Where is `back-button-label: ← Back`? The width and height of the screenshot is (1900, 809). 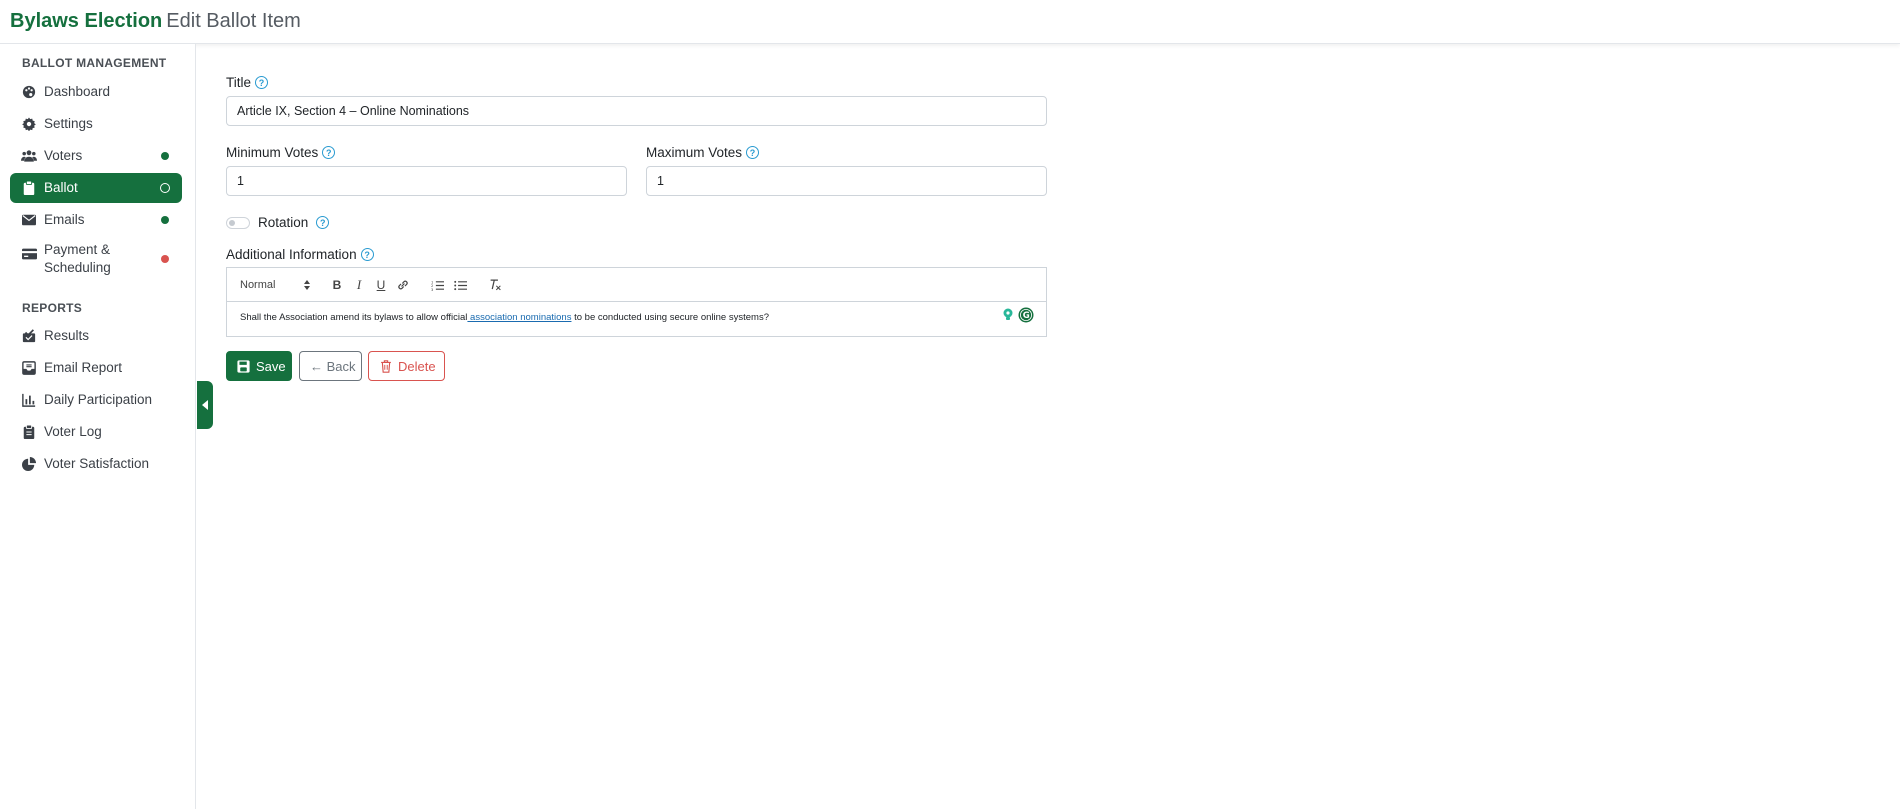 back-button-label: ← Back is located at coordinates (333, 366).